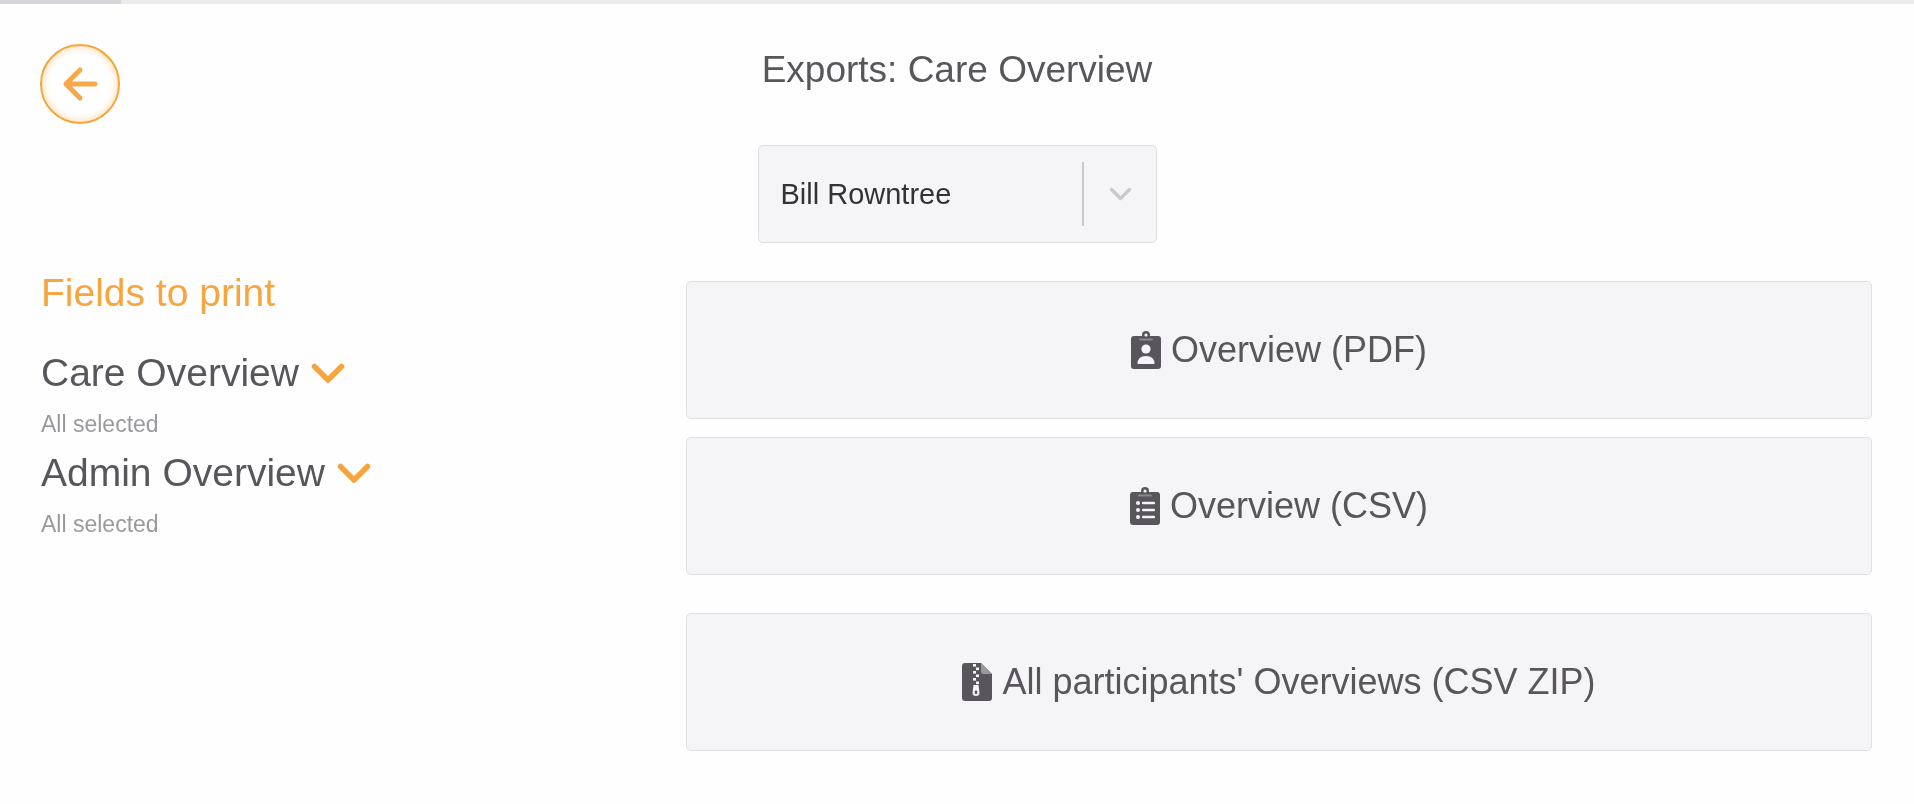 This screenshot has height=804, width=1914. Describe the element at coordinates (193, 373) in the screenshot. I see `field-group-toggle: Care Overview` at that location.